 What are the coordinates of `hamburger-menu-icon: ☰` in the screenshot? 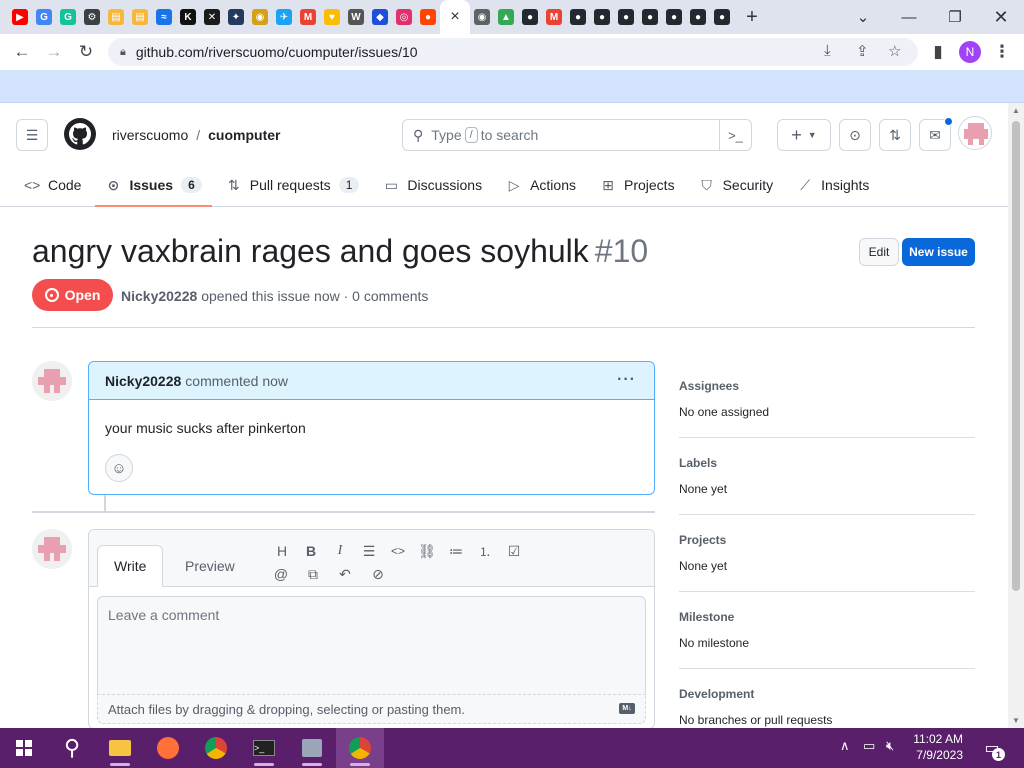 It's located at (32, 135).